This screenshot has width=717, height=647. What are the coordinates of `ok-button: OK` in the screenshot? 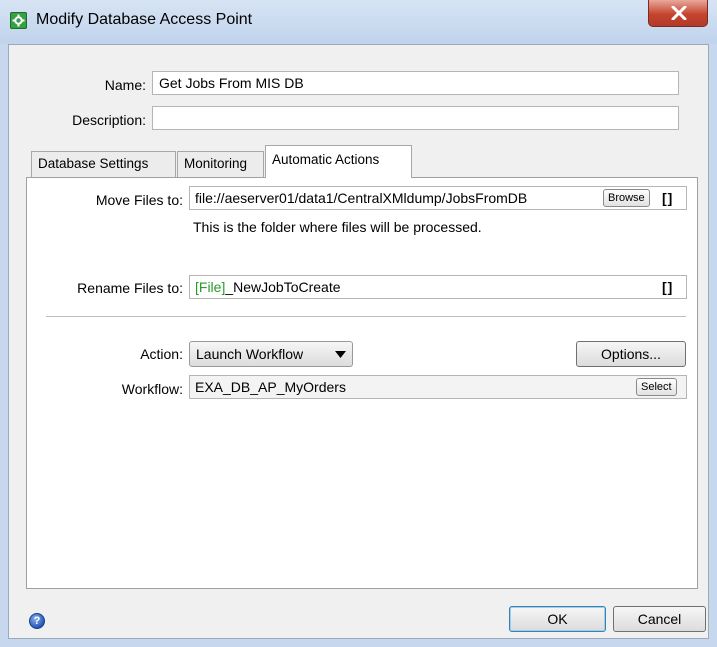 It's located at (557, 619).